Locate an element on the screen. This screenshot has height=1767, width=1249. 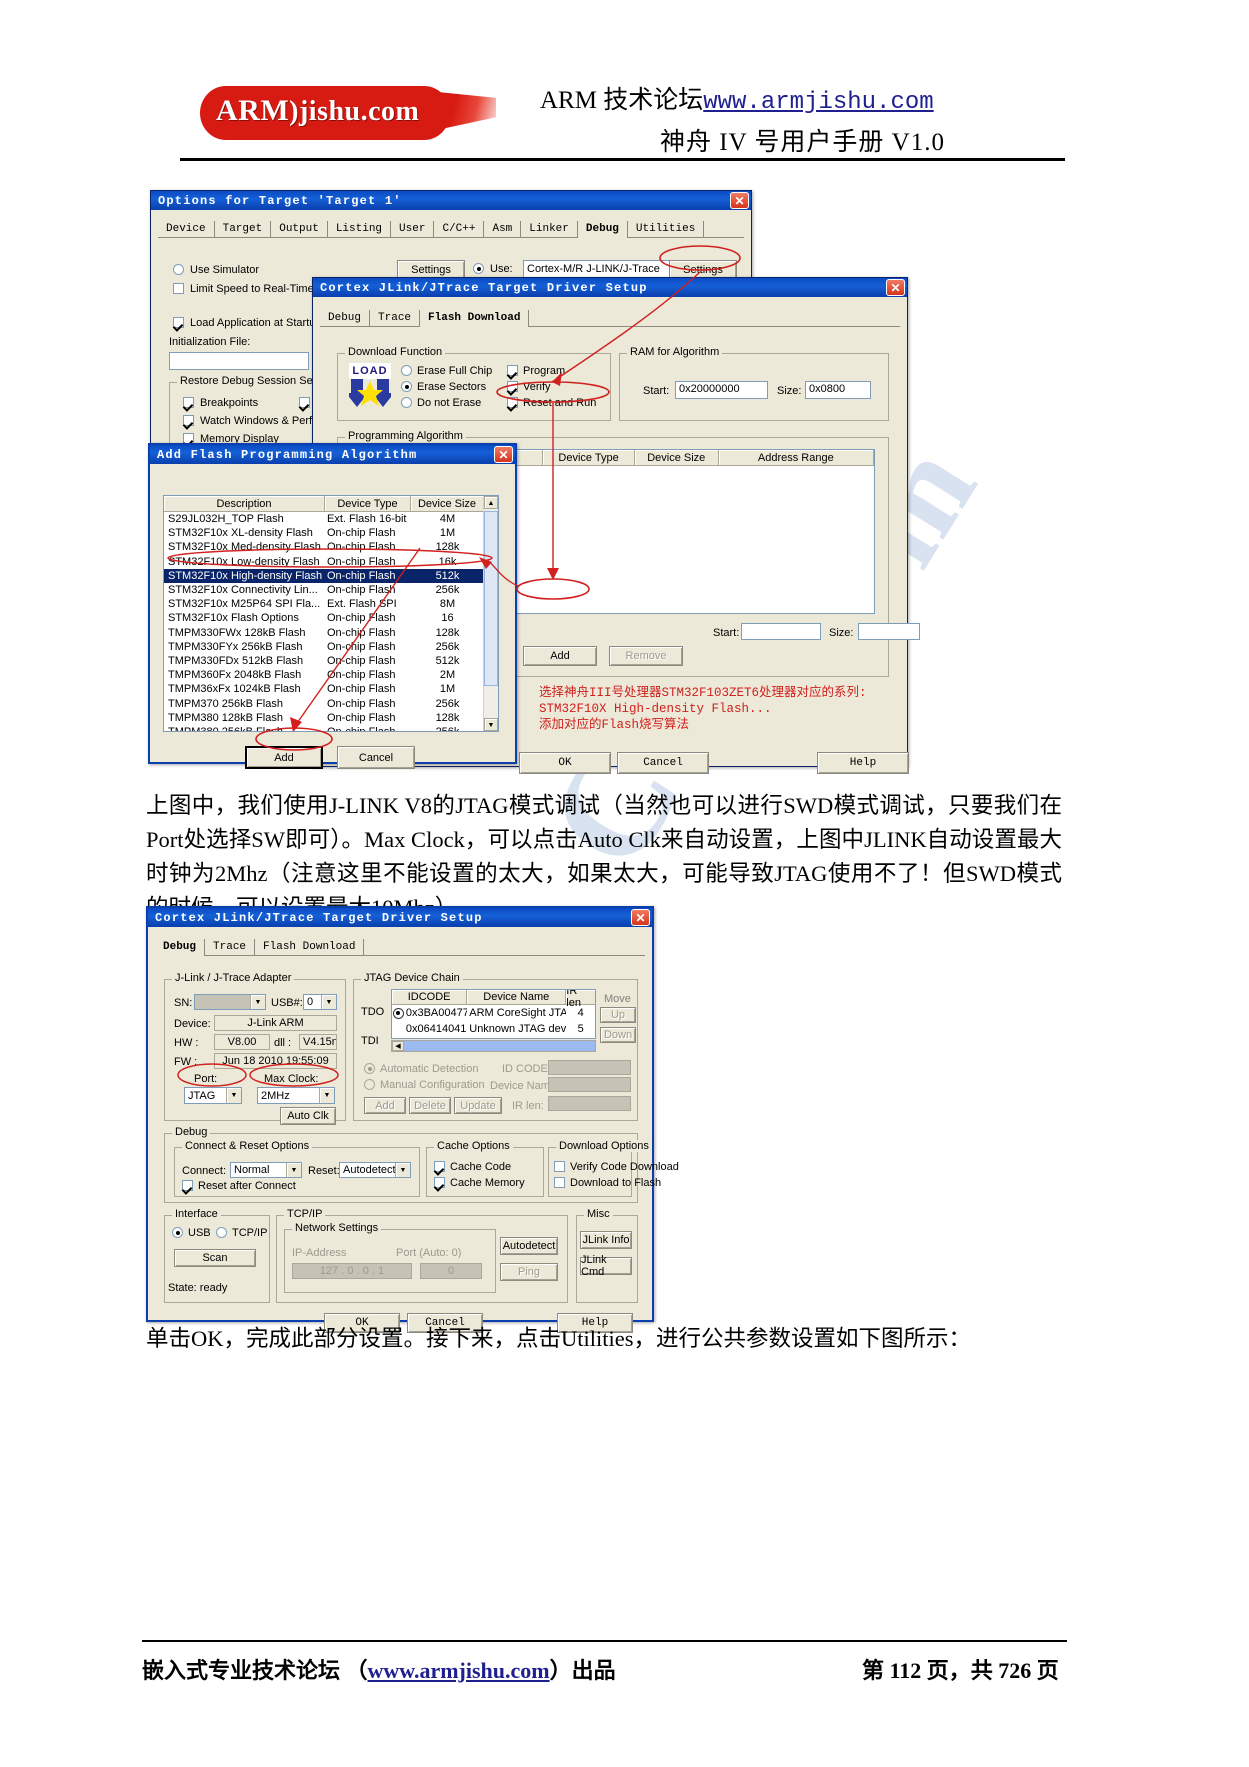
tab-asm: Asm is located at coordinates (503, 229).